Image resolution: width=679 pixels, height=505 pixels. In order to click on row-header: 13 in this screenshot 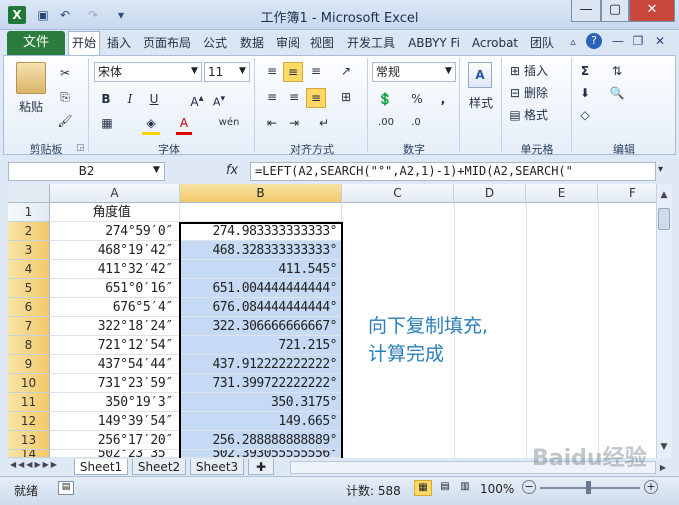, I will do `click(29, 440)`.